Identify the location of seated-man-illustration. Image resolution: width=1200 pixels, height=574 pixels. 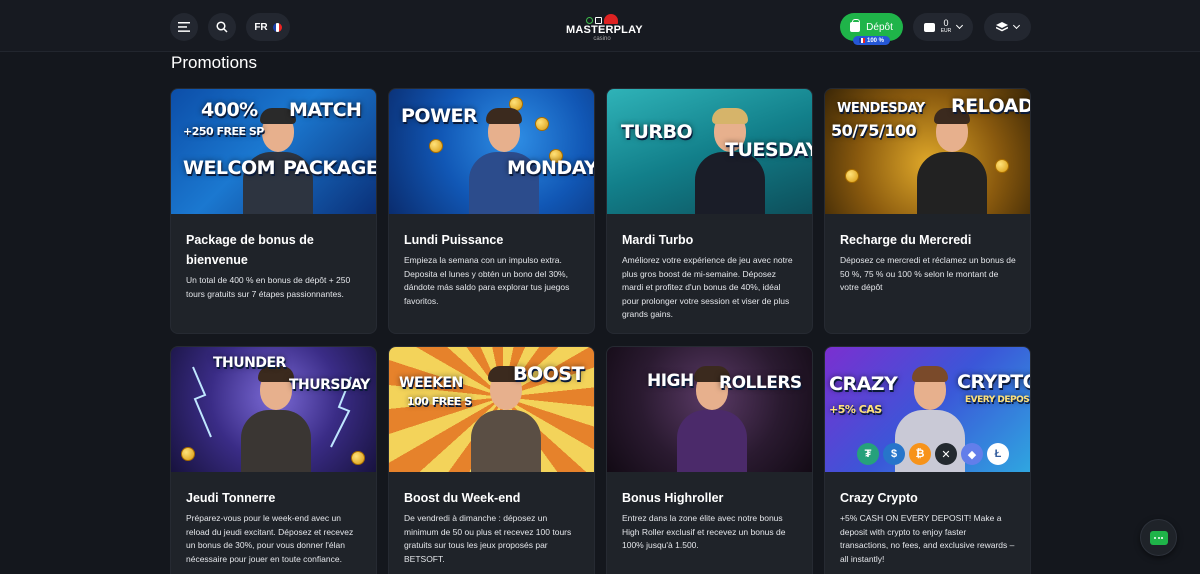
(952, 161).